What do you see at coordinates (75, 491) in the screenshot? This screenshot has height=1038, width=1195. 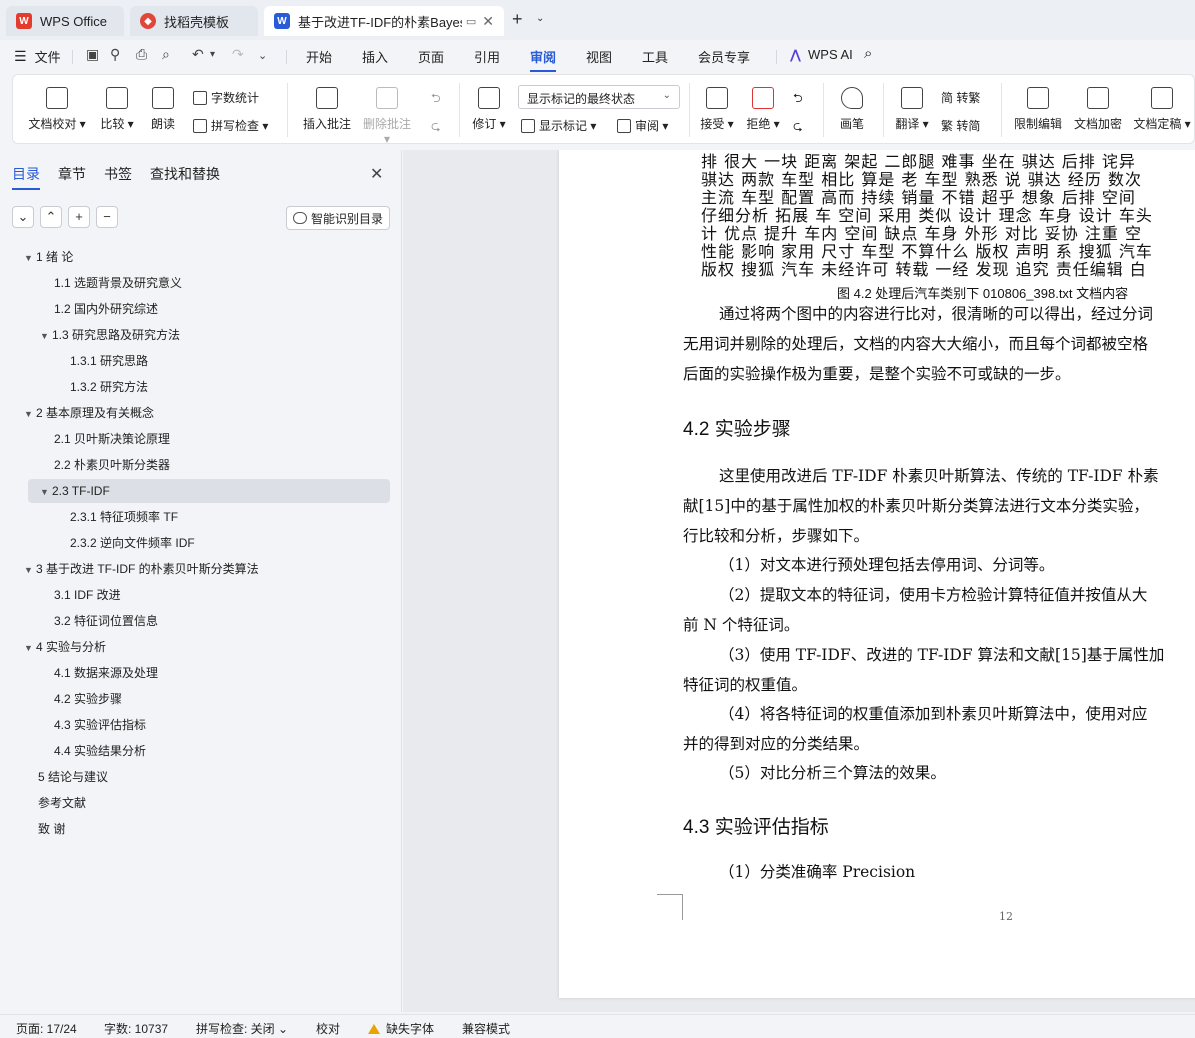 I see `toc-item: ▼ 2.3 TF-IDF` at bounding box center [75, 491].